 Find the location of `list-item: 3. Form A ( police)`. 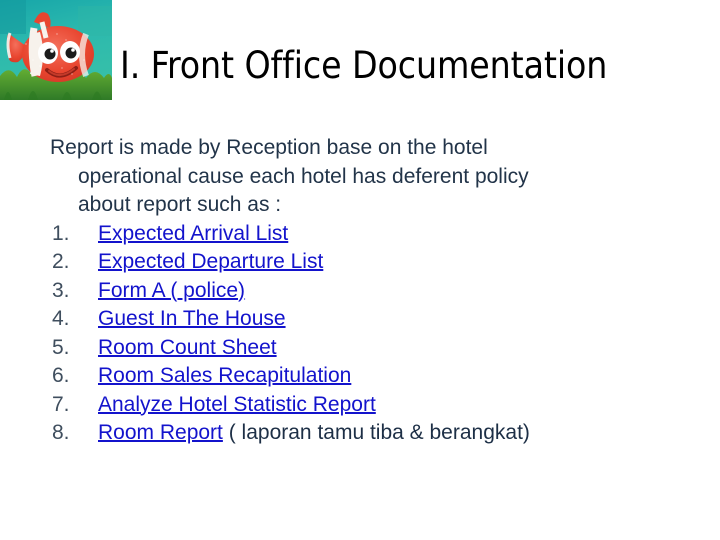

list-item: 3. Form A ( police) is located at coordinates (355, 291).